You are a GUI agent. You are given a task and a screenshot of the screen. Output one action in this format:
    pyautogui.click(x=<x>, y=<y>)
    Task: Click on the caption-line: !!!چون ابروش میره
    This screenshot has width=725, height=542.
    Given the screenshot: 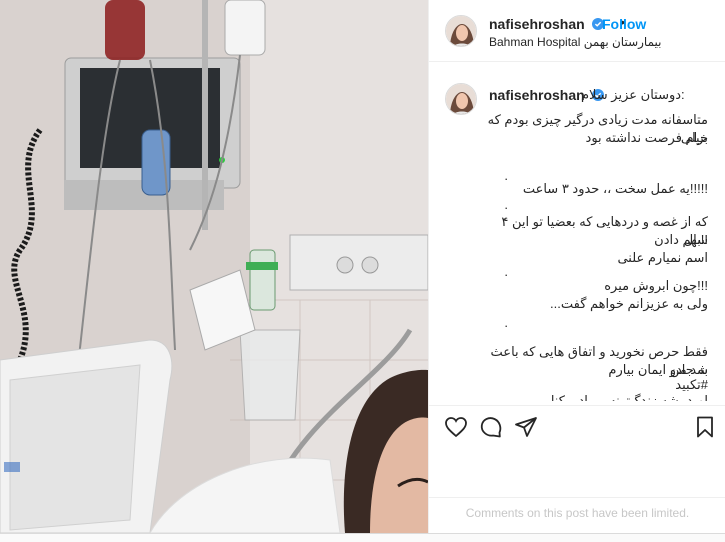 What is the action you would take?
    pyautogui.click(x=656, y=285)
    